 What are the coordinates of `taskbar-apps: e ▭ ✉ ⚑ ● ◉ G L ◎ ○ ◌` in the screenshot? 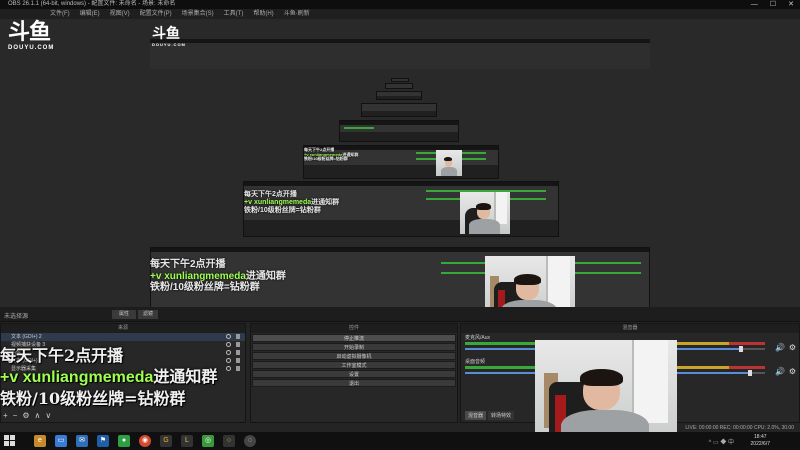 It's located at (145, 441).